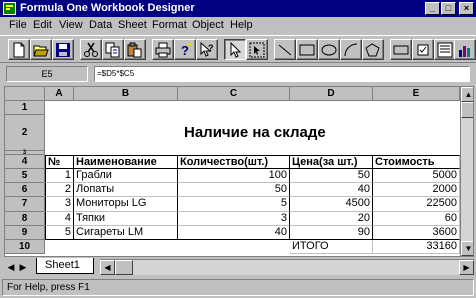 This screenshot has height=298, width=476. Describe the element at coordinates (25, 94) in the screenshot. I see `select-all-corner` at that location.